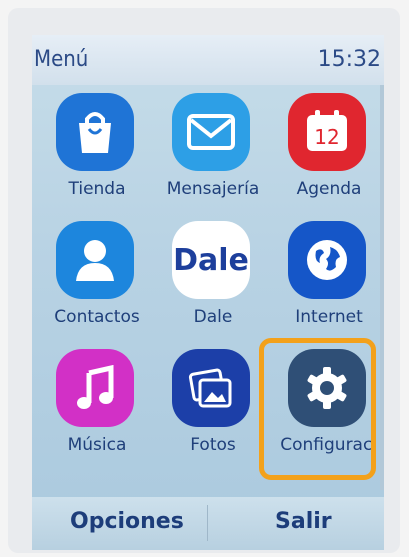 The width and height of the screenshot is (409, 557). I want to click on dale-logo-text: Dale, so click(211, 260).